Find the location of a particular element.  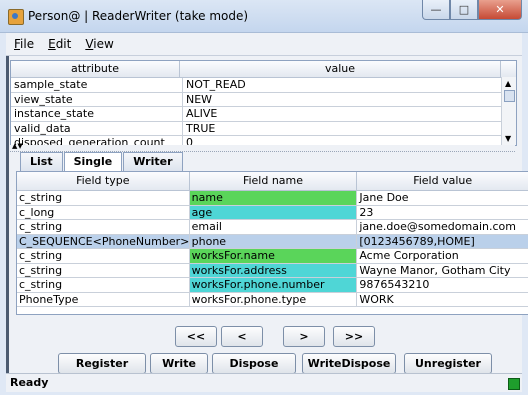

window-title: Person@ | ReaderWriter (take mode) is located at coordinates (138, 16).